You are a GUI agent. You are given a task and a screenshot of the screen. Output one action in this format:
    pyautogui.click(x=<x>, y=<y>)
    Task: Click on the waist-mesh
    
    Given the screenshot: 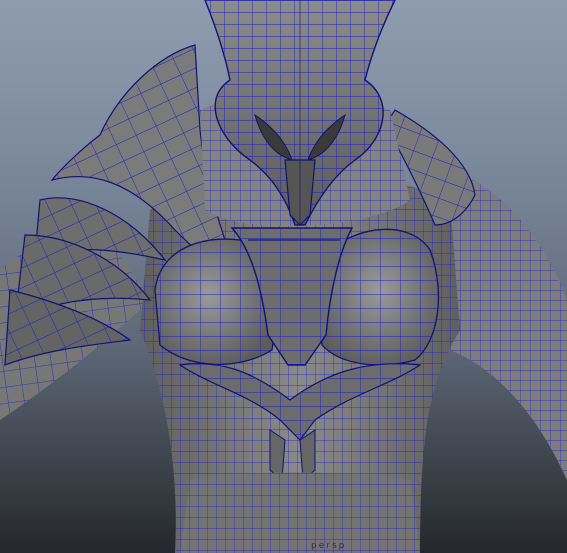 What is the action you would take?
    pyautogui.click(x=300, y=512)
    